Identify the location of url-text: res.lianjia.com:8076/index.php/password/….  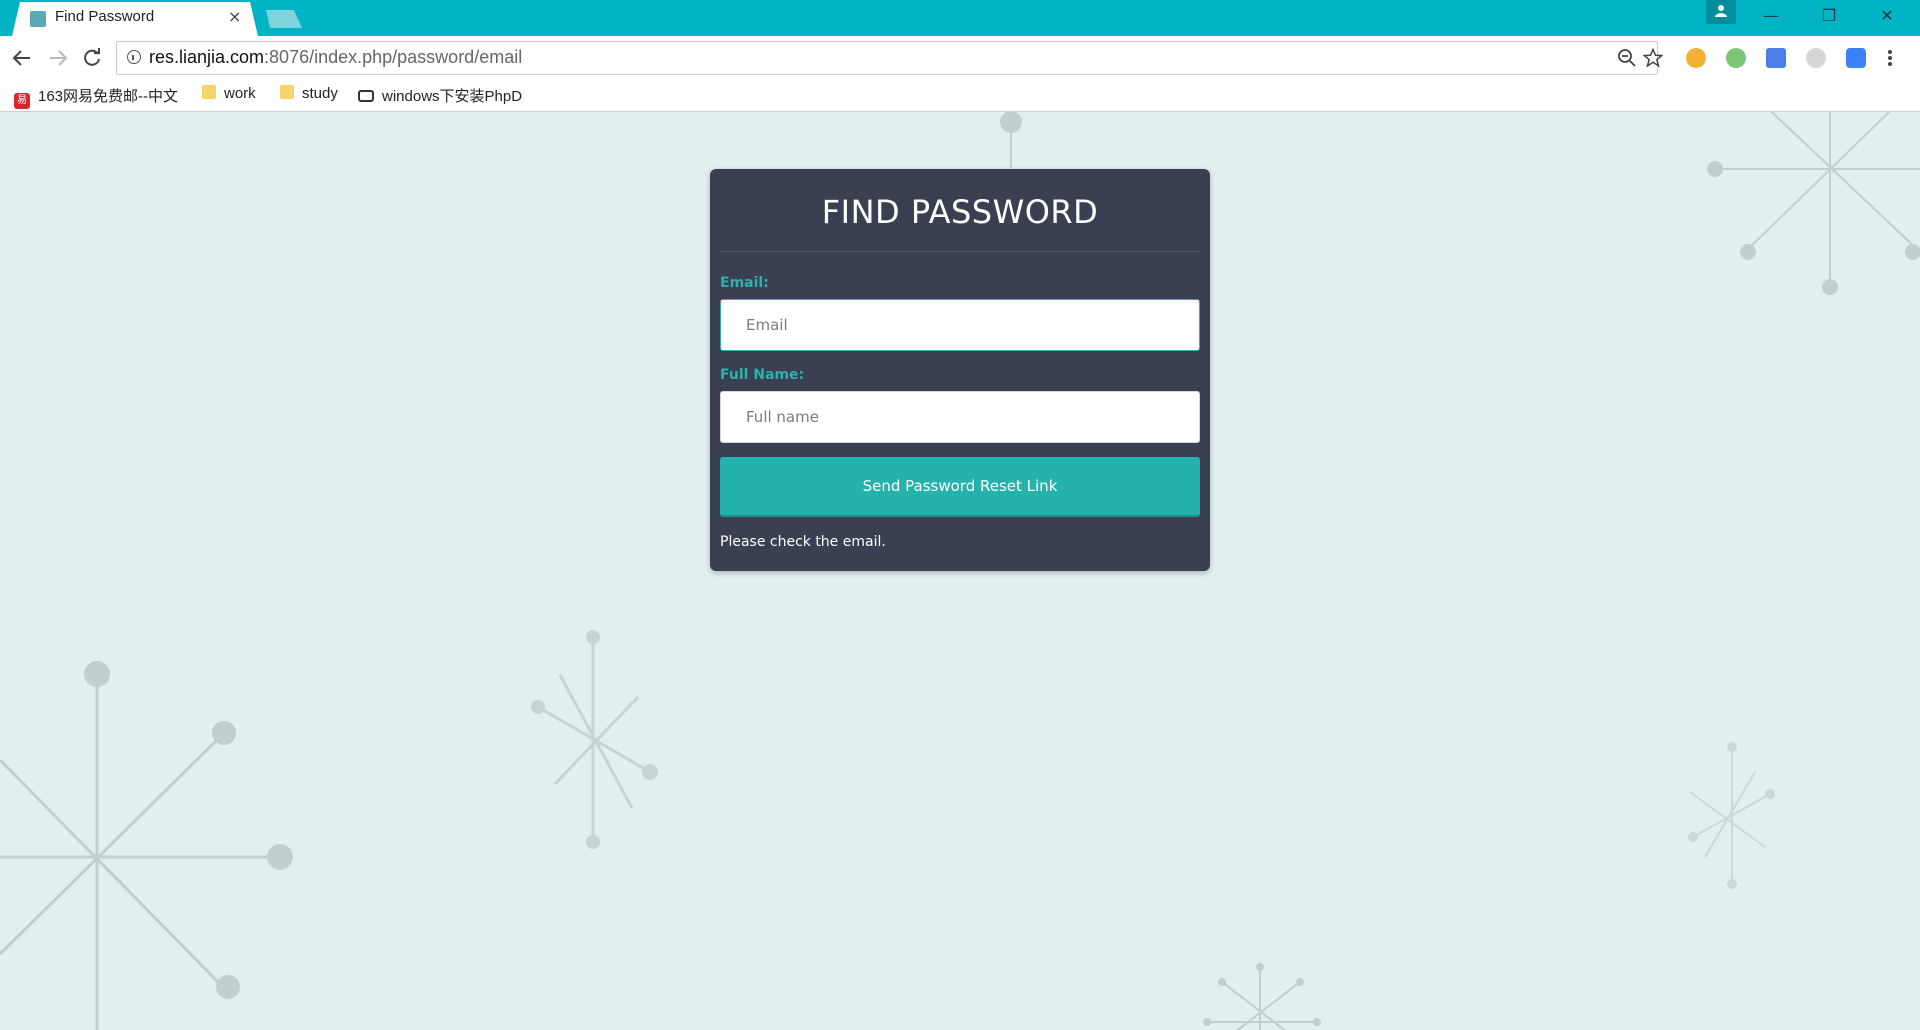
(335, 57).